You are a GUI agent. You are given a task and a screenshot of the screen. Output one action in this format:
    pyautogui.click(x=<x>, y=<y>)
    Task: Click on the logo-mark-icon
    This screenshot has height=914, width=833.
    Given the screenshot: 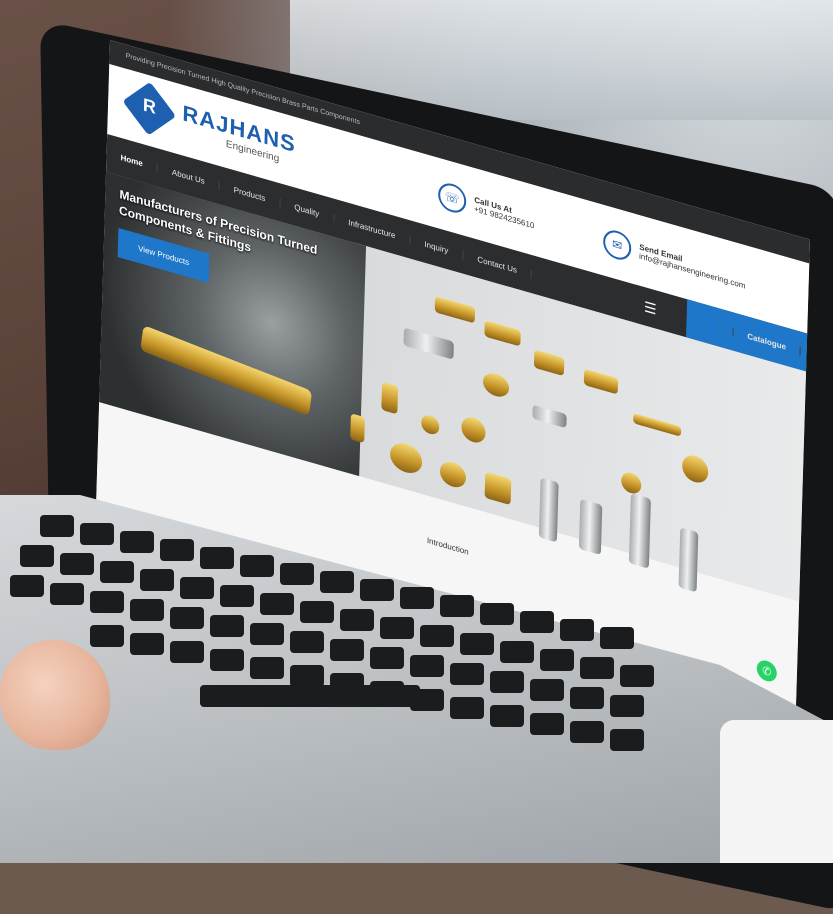 What is the action you would take?
    pyautogui.click(x=149, y=108)
    